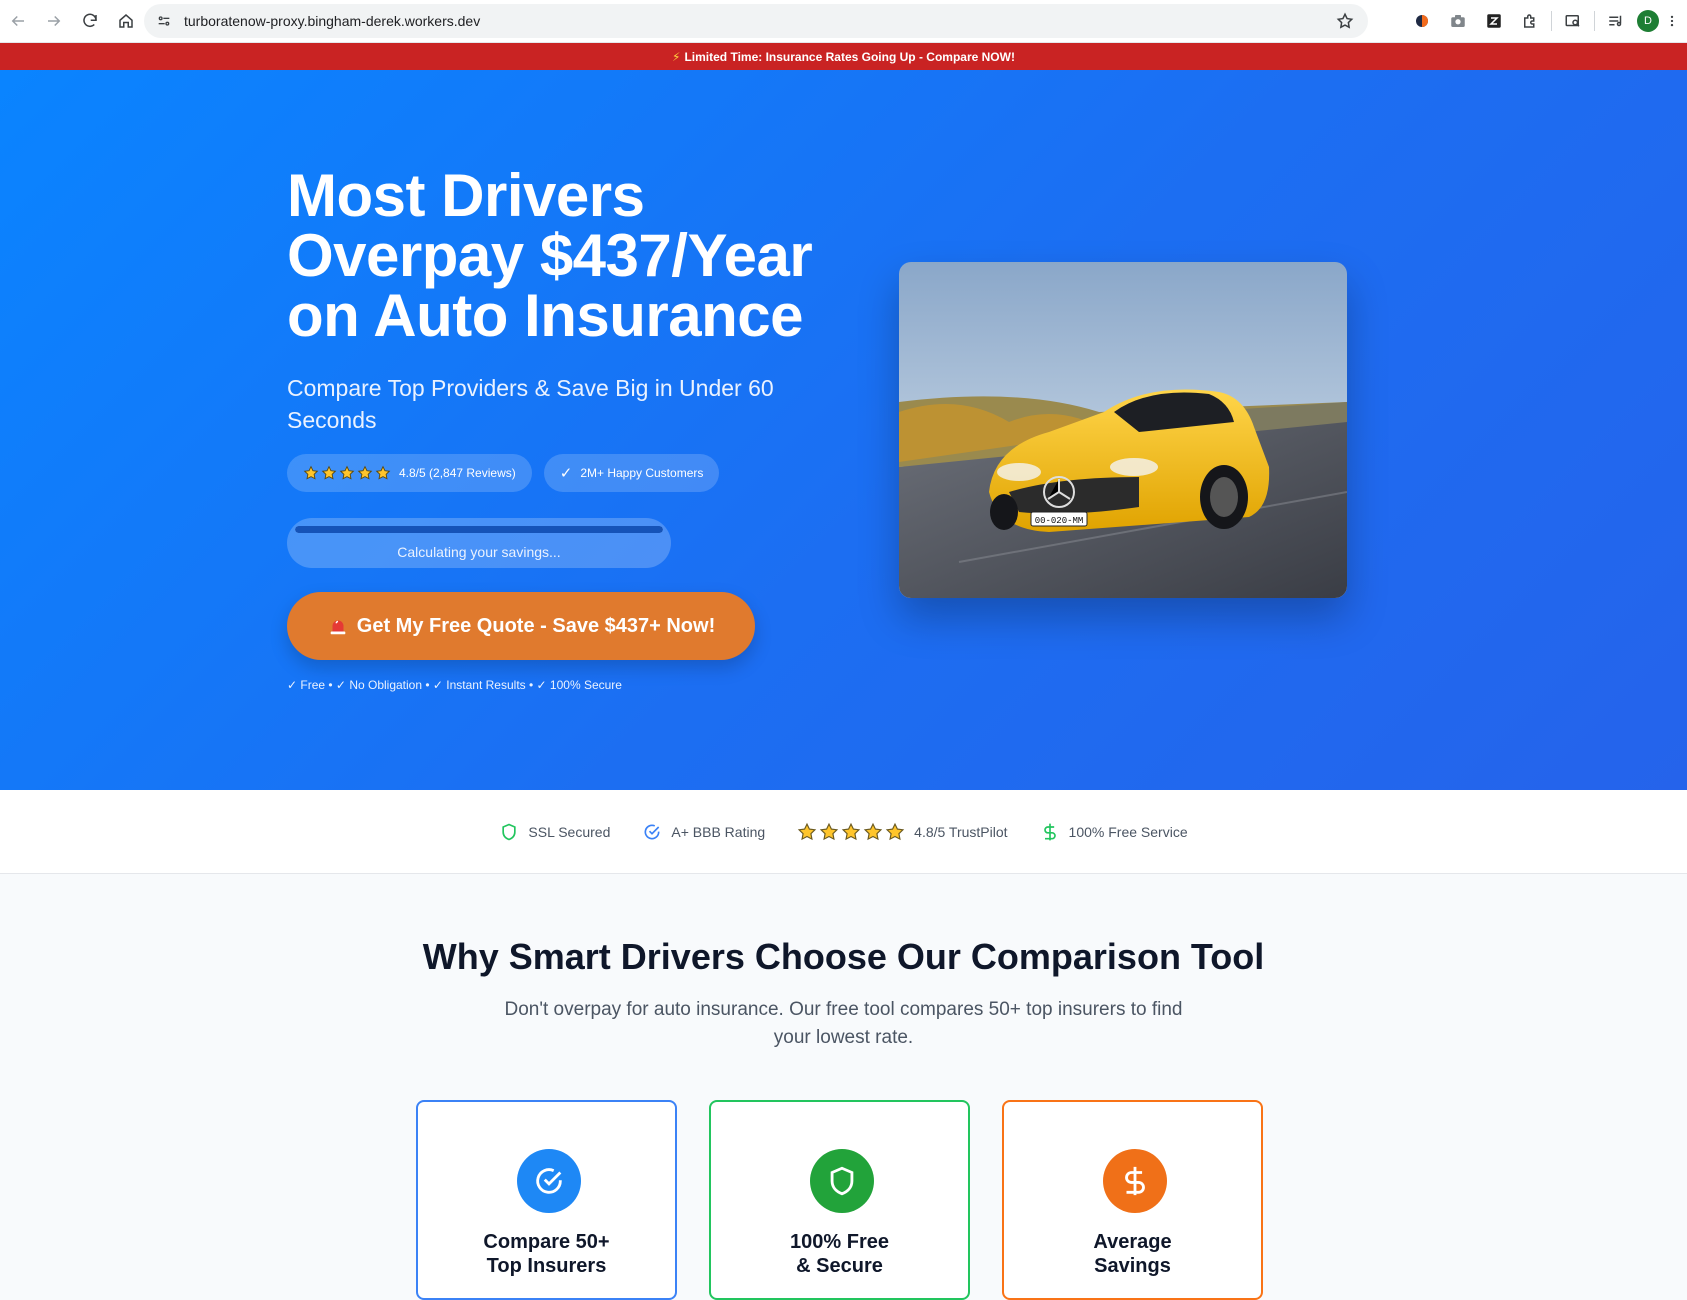 The width and height of the screenshot is (1687, 1300). I want to click on trust-item-trustpilot: 4.8/5 TrustPilot, so click(902, 832).